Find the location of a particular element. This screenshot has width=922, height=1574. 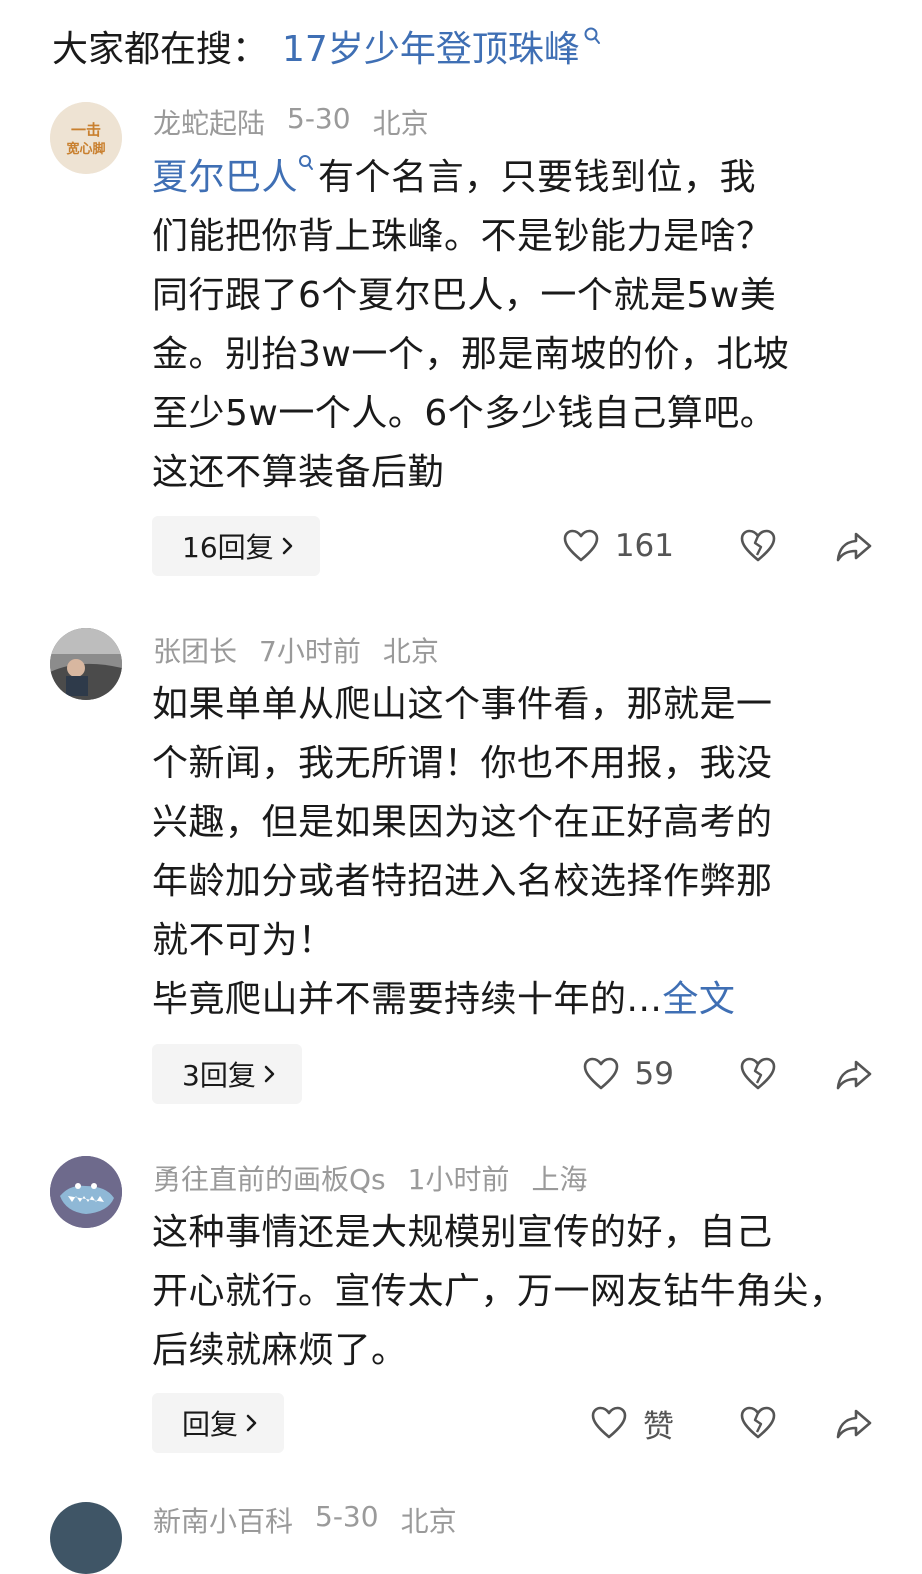

comment-time: 1小时前 is located at coordinates (458, 1179).